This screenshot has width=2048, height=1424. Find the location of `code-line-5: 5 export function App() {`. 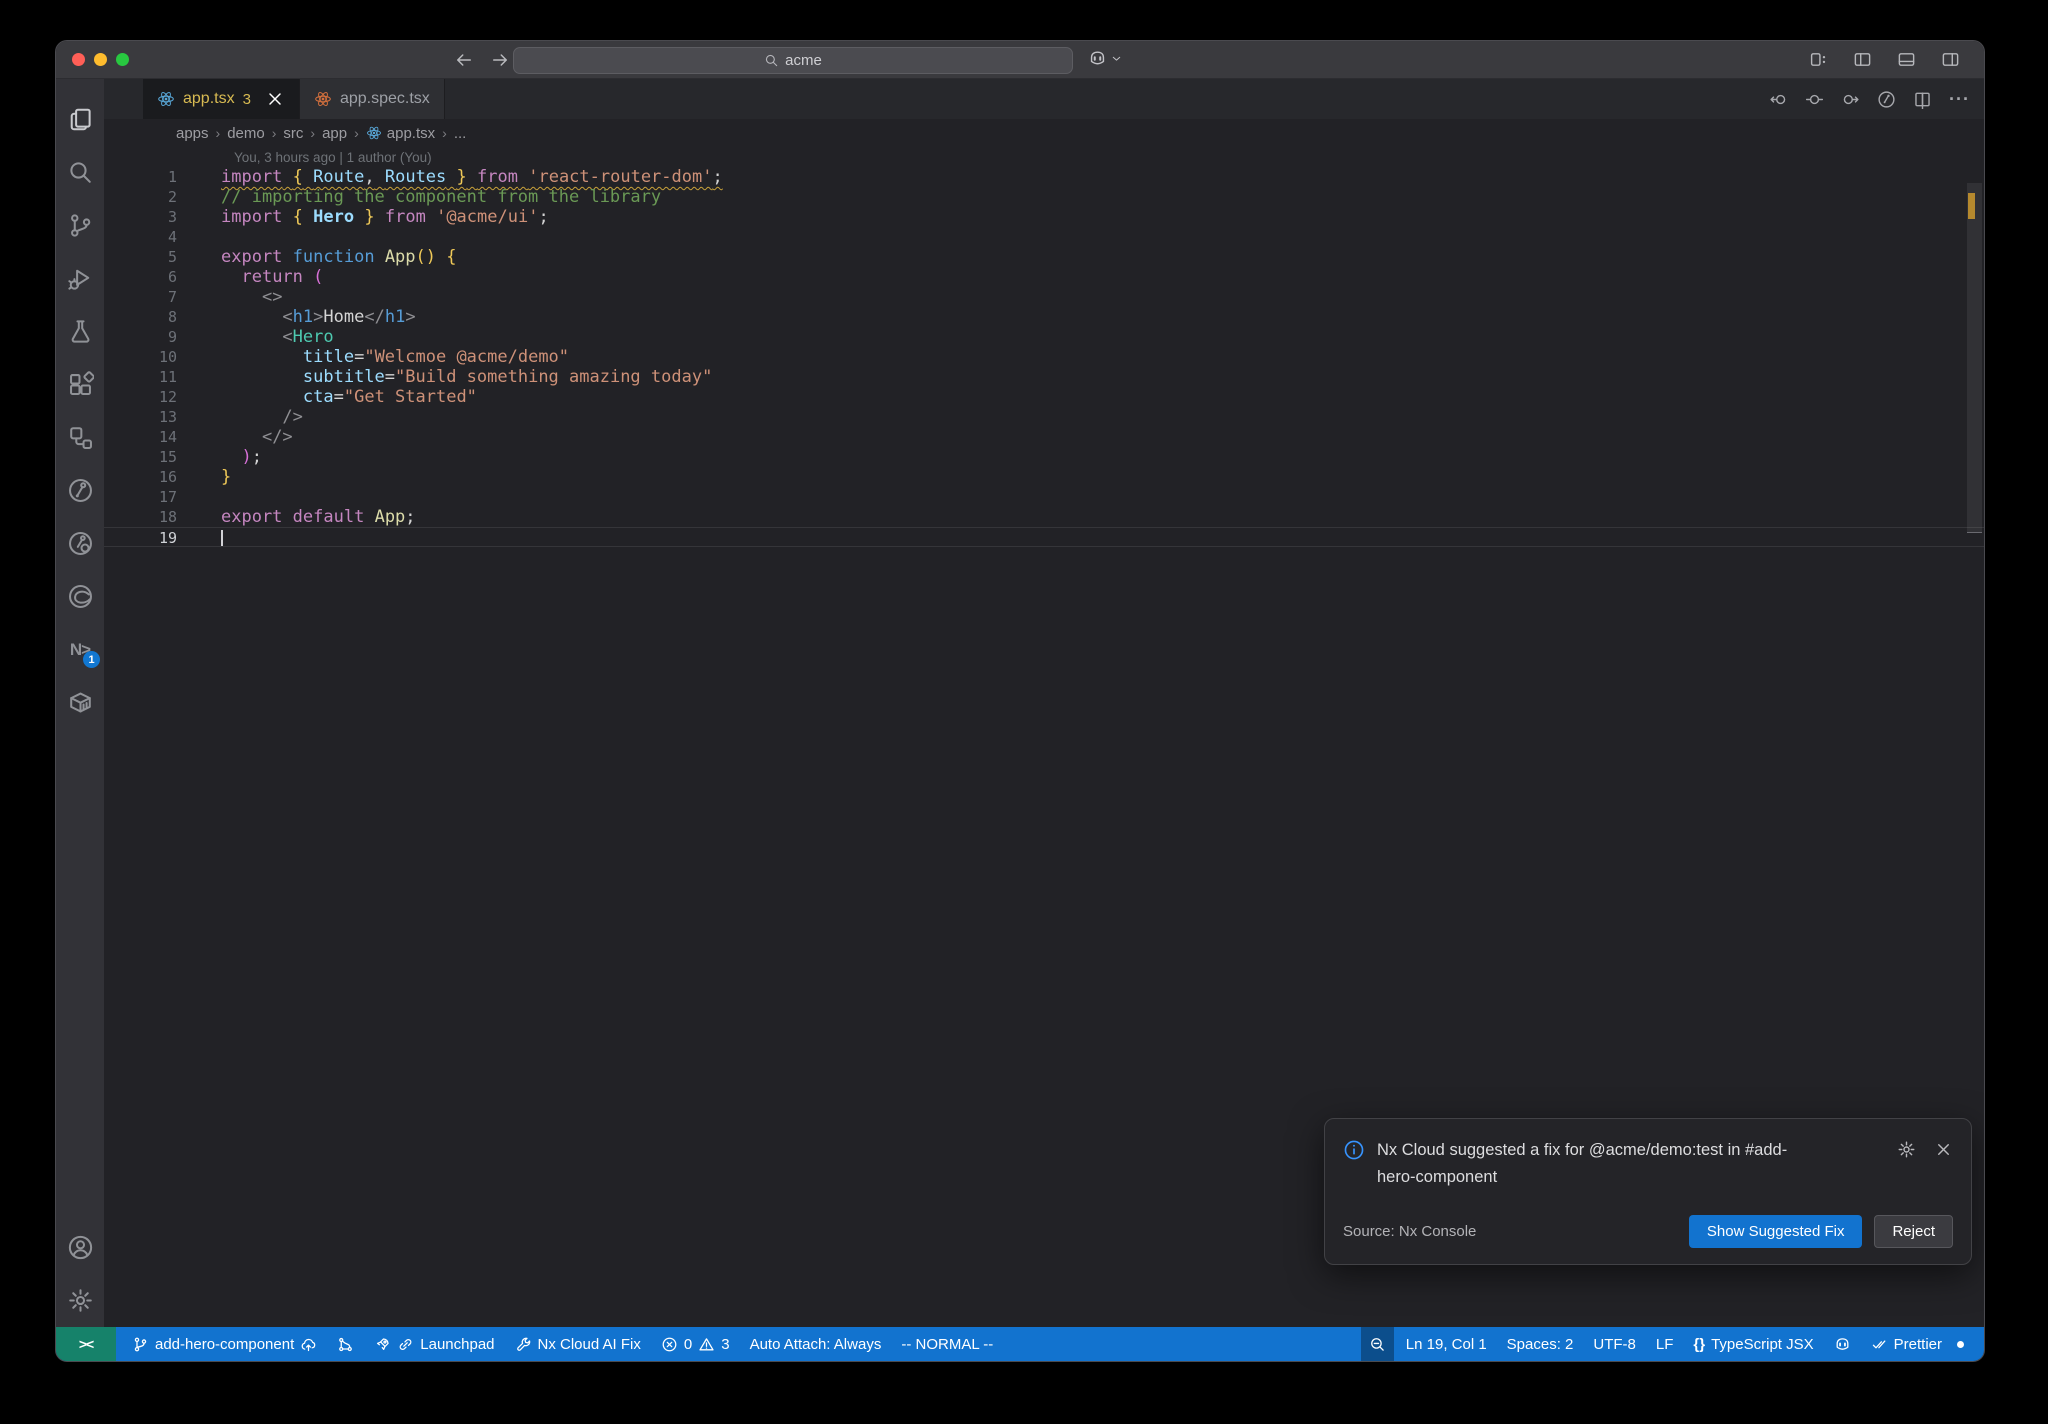

code-line-5: 5 export function App() { is located at coordinates (1044, 257).